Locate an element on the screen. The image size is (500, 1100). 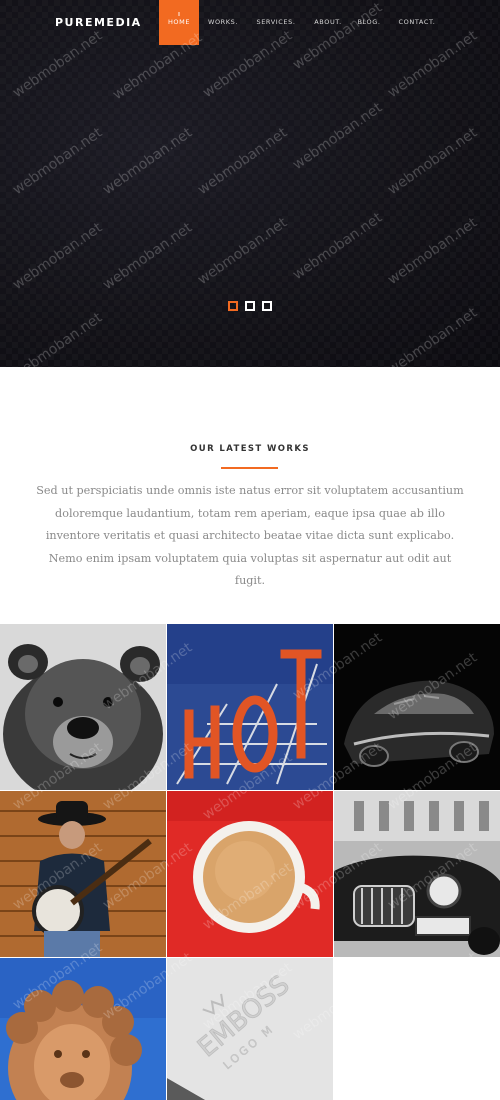
bear-image is located at coordinates (83, 707).